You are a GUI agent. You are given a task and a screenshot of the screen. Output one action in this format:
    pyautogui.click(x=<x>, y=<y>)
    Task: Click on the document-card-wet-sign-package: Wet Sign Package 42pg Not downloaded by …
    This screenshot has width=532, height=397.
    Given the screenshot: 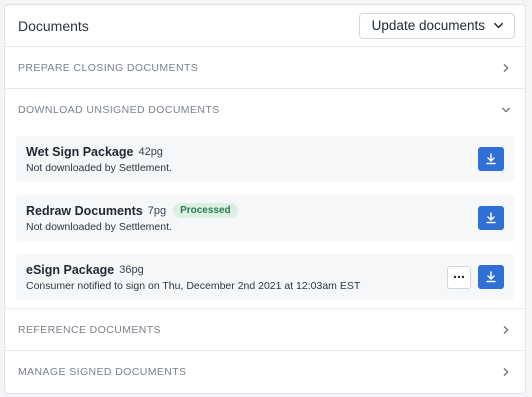 What is the action you would take?
    pyautogui.click(x=265, y=159)
    